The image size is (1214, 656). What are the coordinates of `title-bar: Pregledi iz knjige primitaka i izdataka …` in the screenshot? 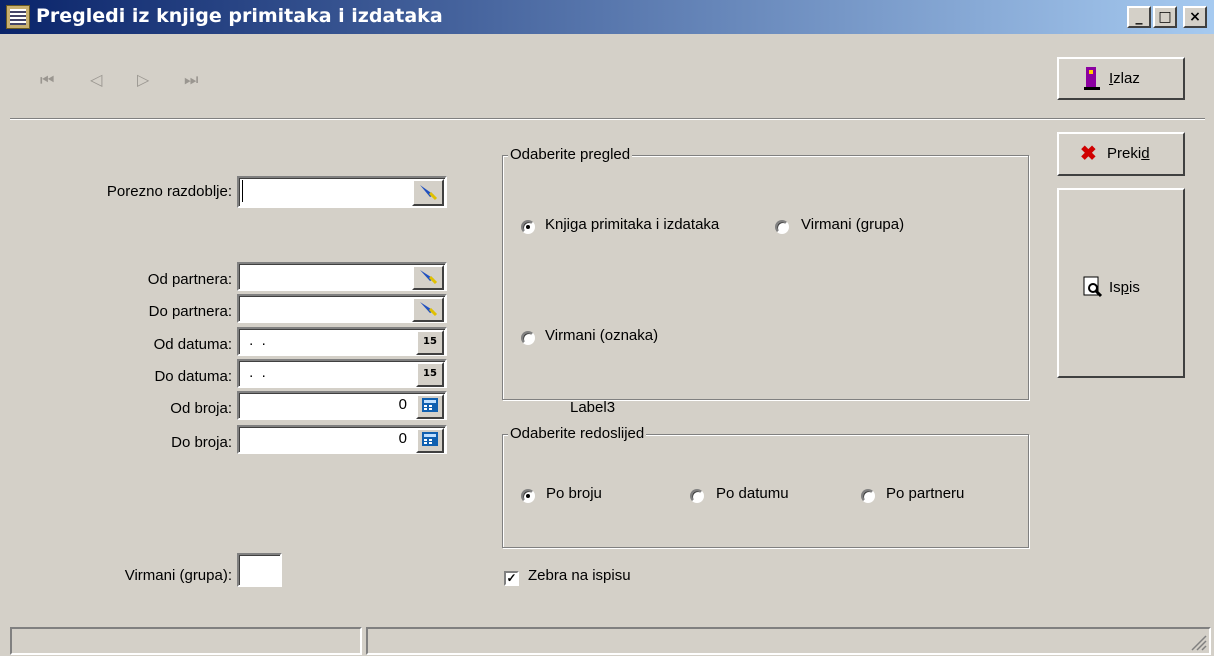 It's located at (607, 17).